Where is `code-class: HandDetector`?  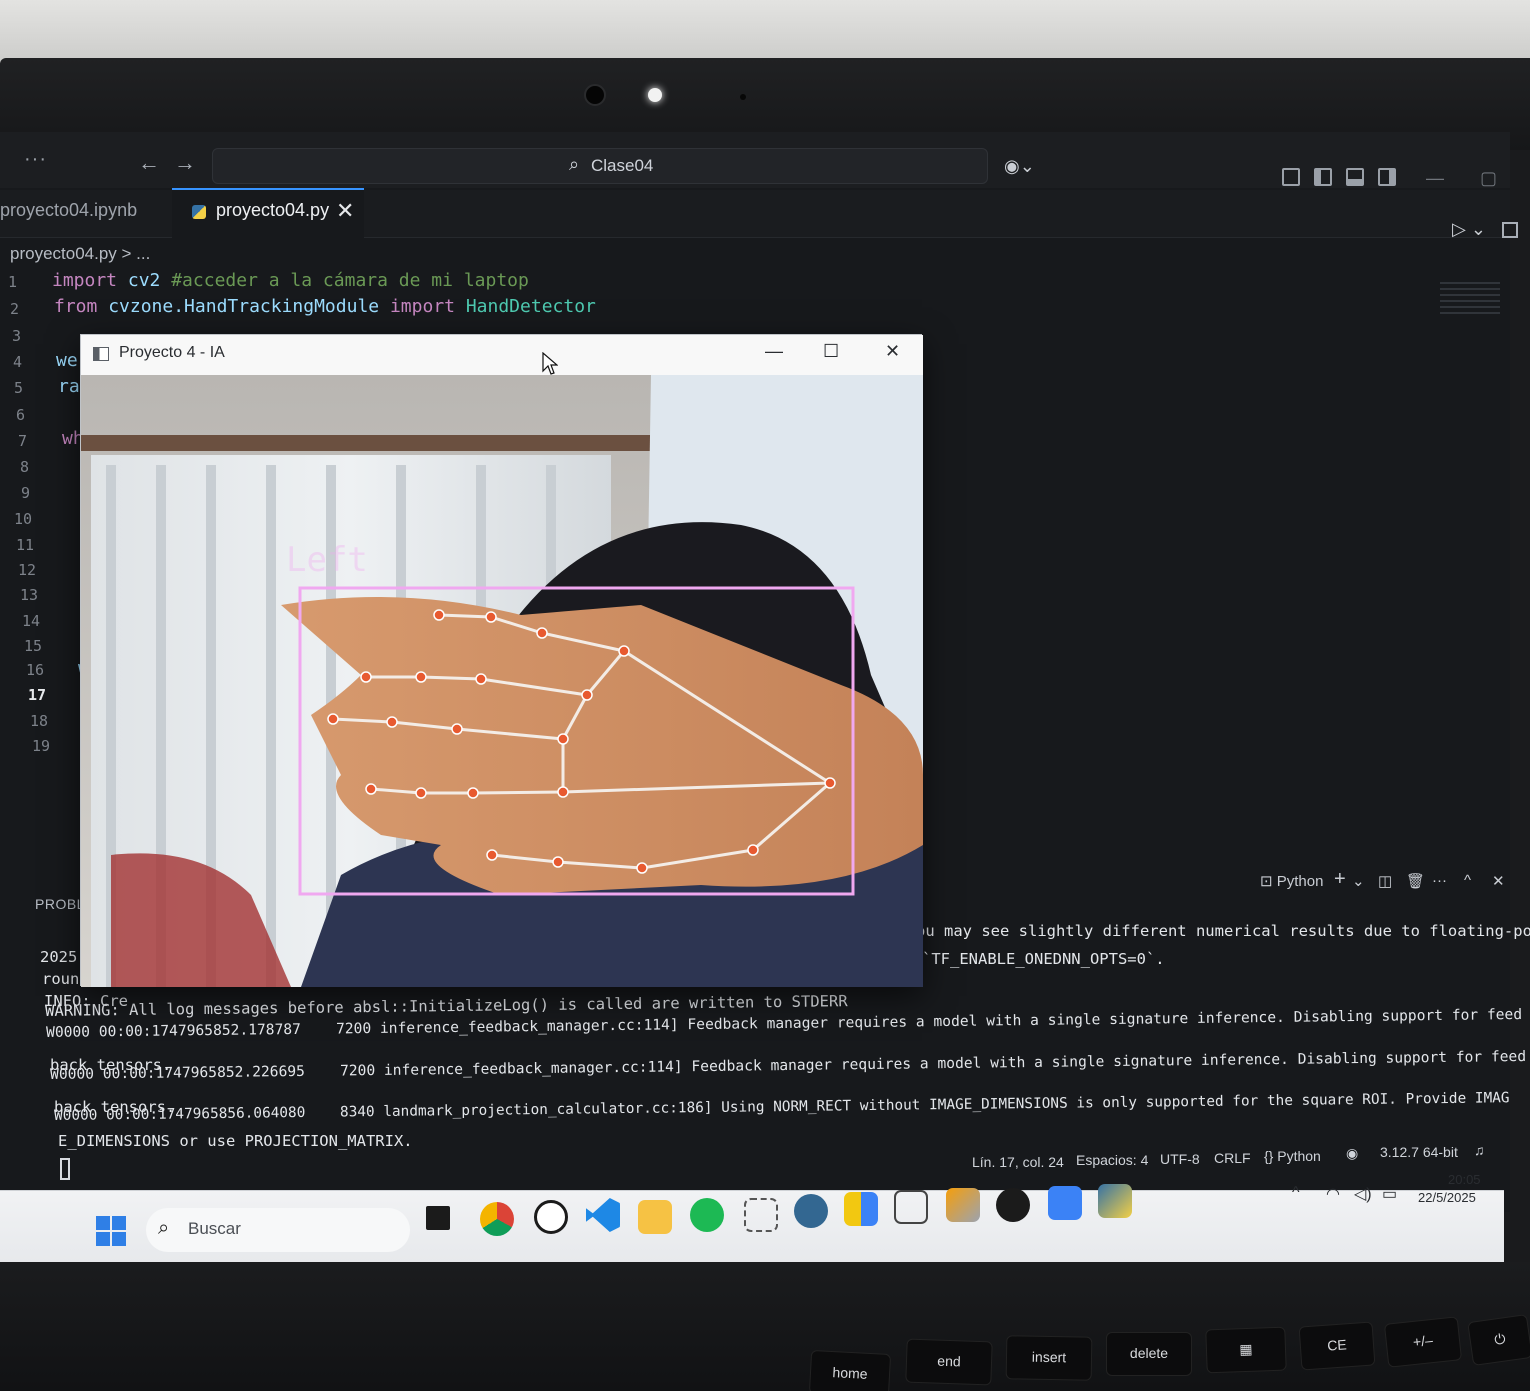 code-class: HandDetector is located at coordinates (525, 306).